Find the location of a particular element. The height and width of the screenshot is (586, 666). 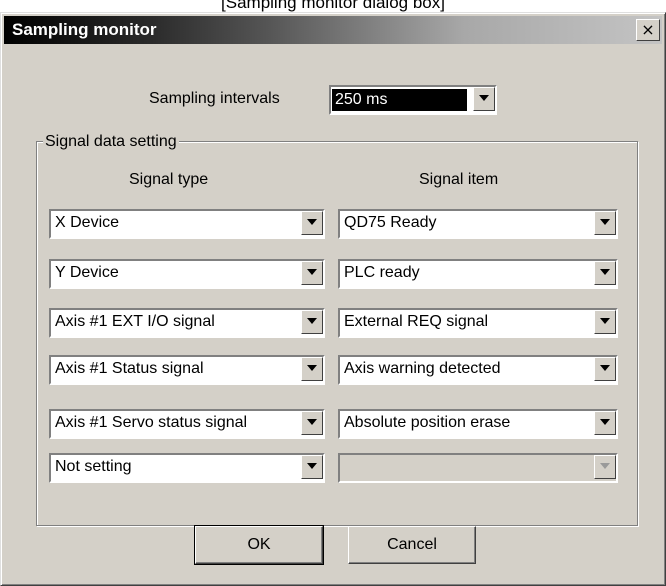

signal-item-value: PLC ready is located at coordinates (382, 272).